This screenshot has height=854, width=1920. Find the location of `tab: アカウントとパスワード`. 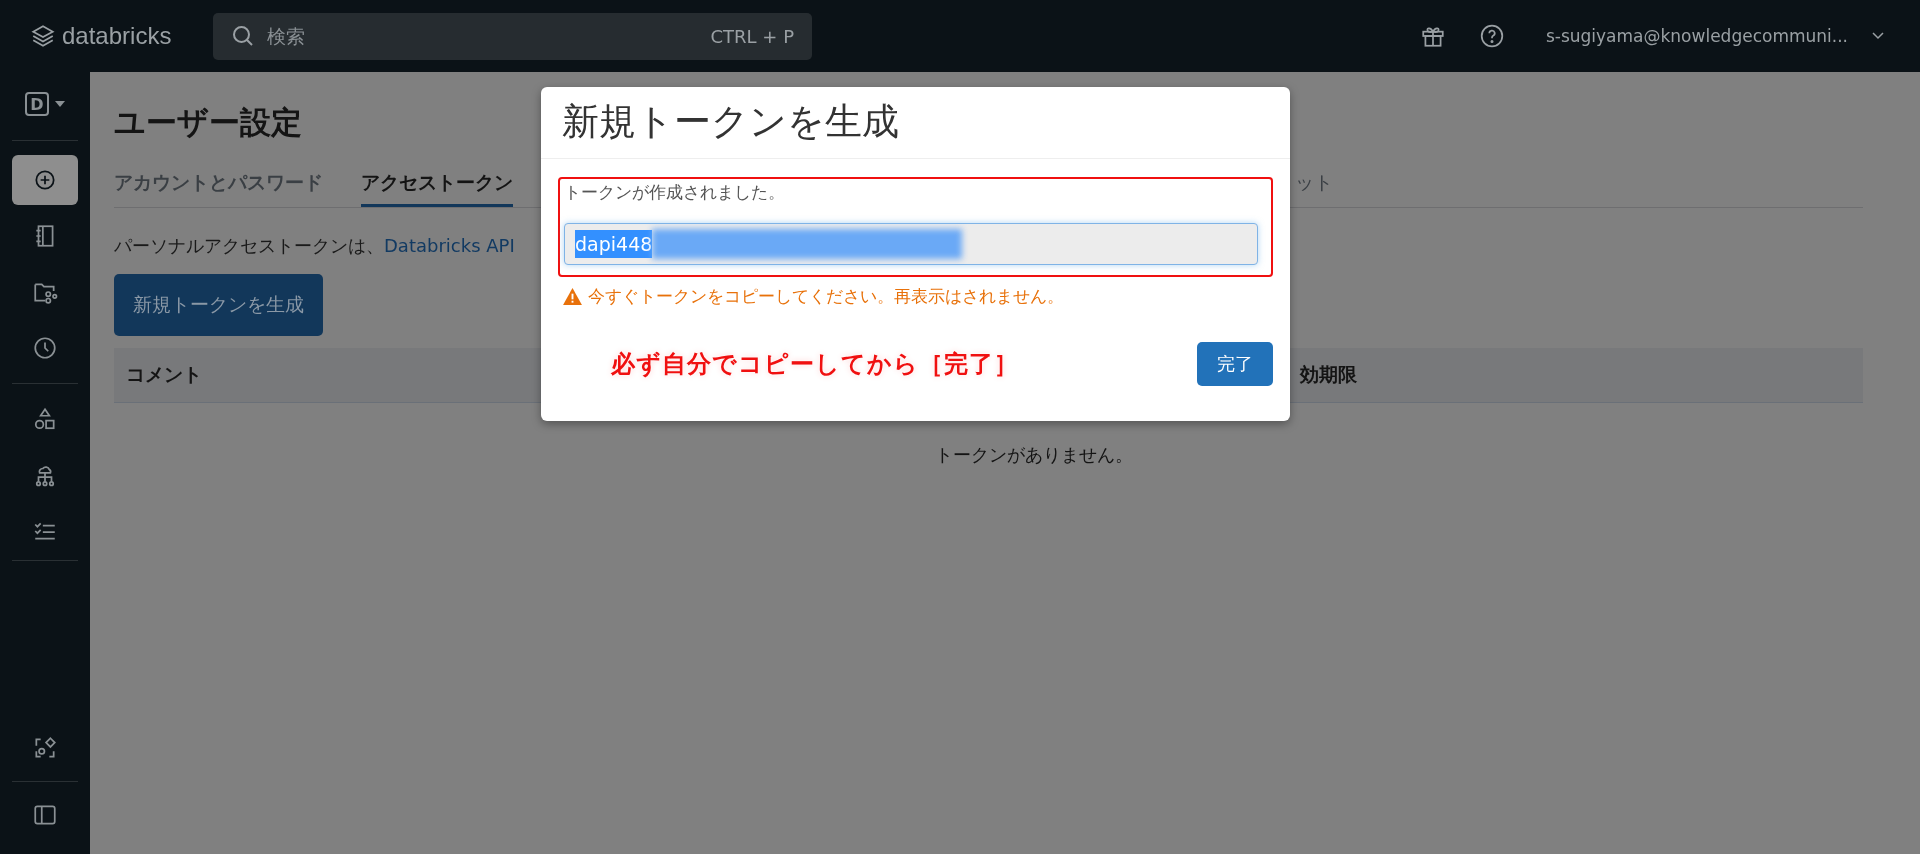

tab: アカウントとパスワード is located at coordinates (218, 188).